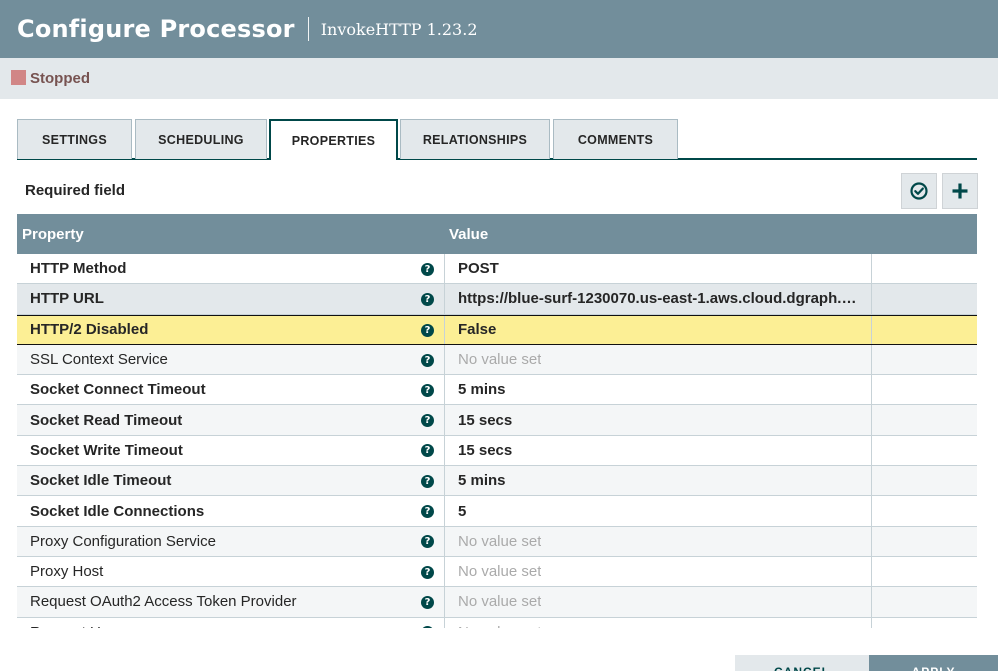 Image resolution: width=998 pixels, height=671 pixels. What do you see at coordinates (60, 78) in the screenshot?
I see `status-label: Stopped` at bounding box center [60, 78].